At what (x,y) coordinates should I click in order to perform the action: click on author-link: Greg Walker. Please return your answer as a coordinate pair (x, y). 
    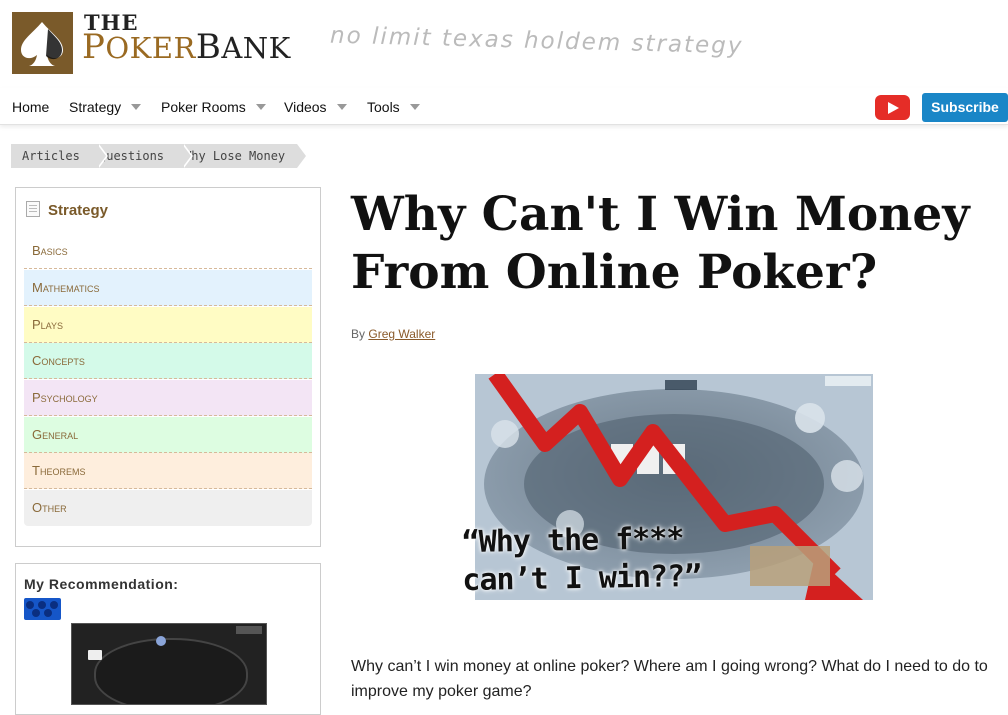
    Looking at the image, I should click on (401, 334).